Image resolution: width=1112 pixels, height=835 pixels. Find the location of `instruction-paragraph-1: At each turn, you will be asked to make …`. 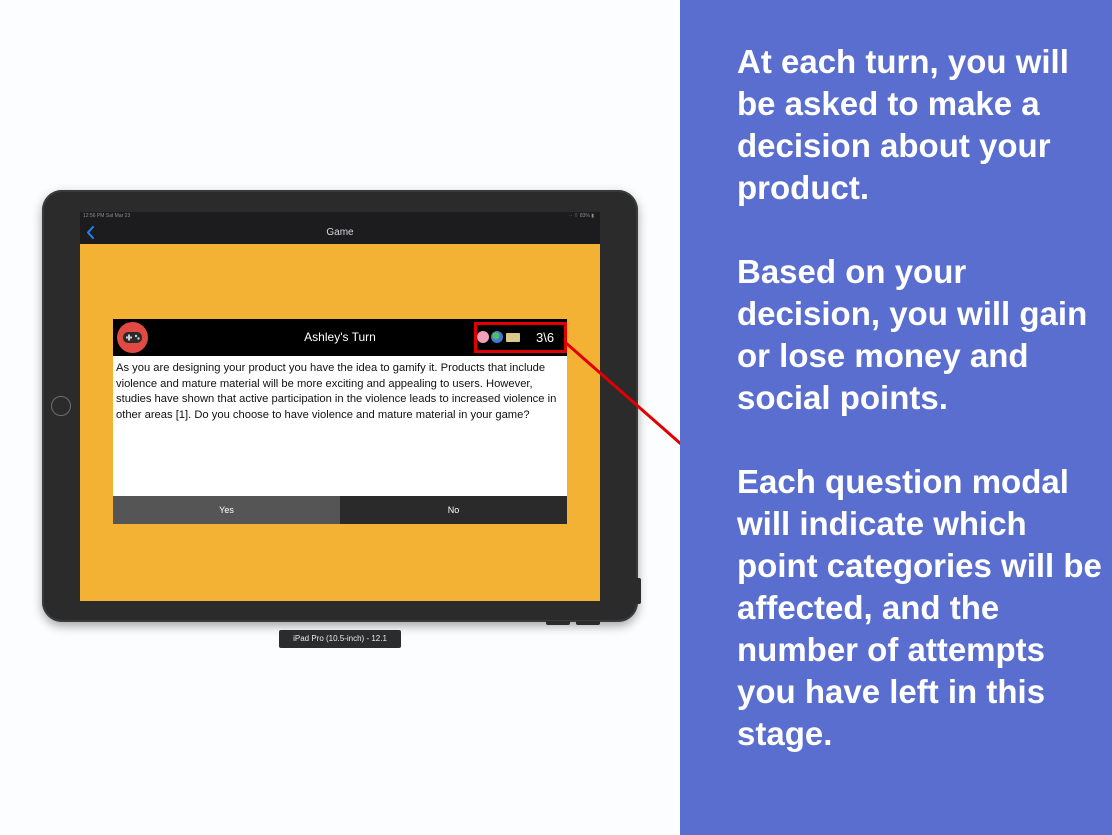

instruction-paragraph-1: At each turn, you will be asked to make … is located at coordinates (903, 124).